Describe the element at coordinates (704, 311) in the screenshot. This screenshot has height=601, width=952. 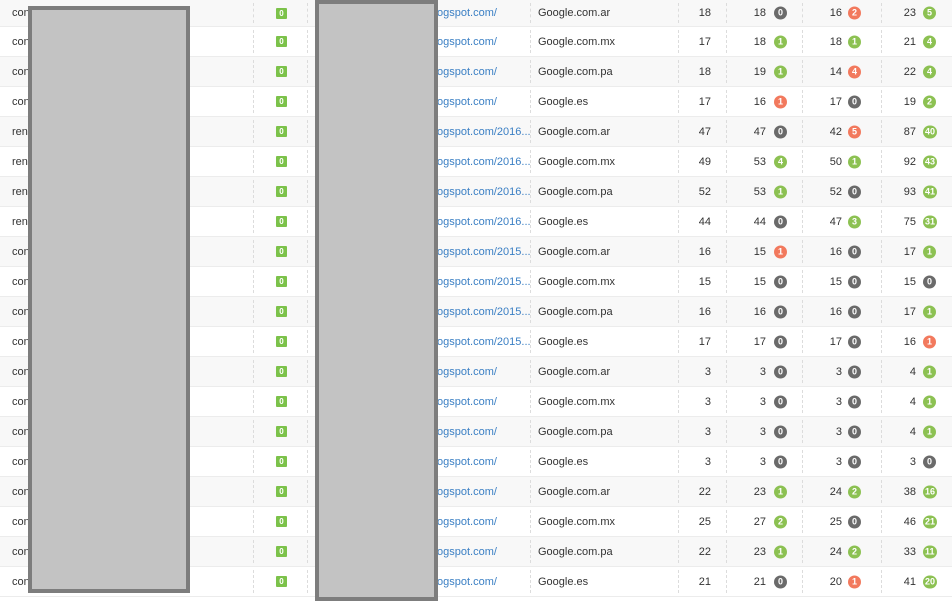
I see `rank-initial: 16` at that location.